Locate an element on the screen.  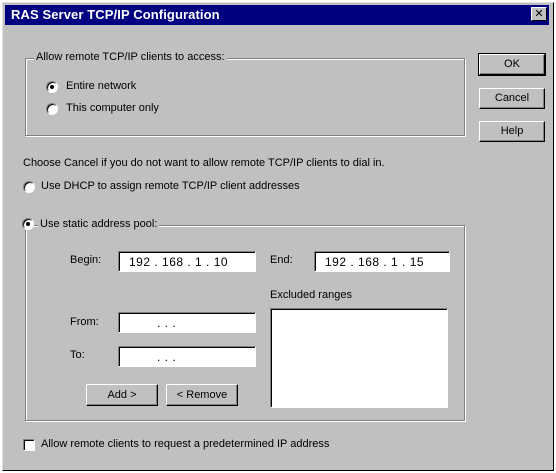
add-button-label: Add > is located at coordinates (122, 395).